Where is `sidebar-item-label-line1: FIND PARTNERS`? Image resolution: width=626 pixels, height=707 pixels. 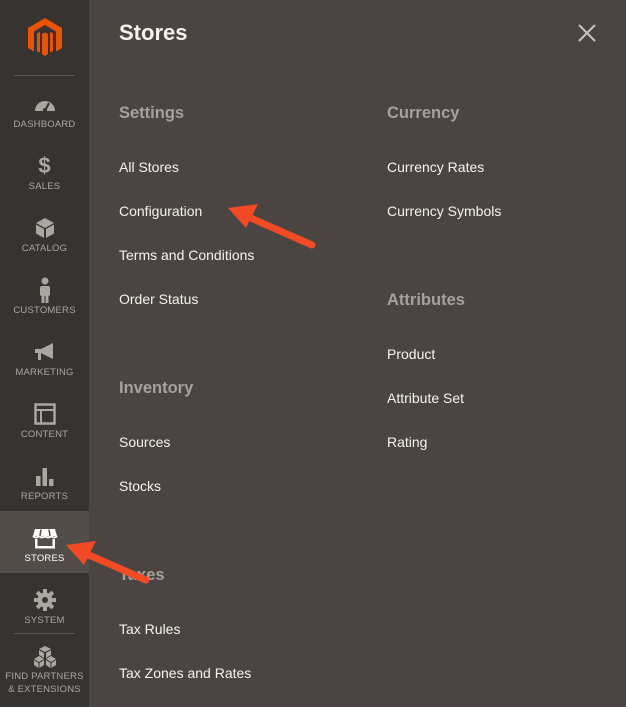 sidebar-item-label-line1: FIND PARTNERS is located at coordinates (44, 676).